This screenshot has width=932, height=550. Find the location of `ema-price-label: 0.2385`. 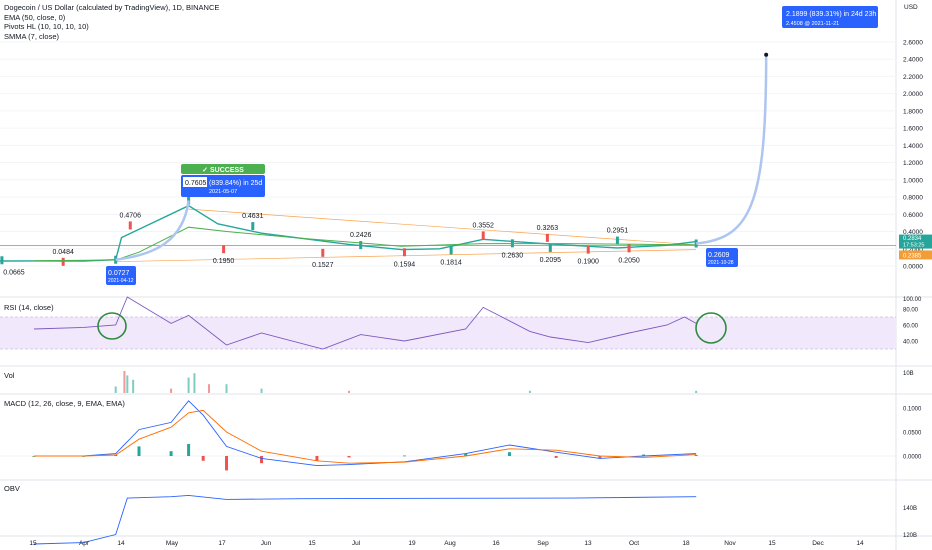

ema-price-label: 0.2385 is located at coordinates (912, 256).